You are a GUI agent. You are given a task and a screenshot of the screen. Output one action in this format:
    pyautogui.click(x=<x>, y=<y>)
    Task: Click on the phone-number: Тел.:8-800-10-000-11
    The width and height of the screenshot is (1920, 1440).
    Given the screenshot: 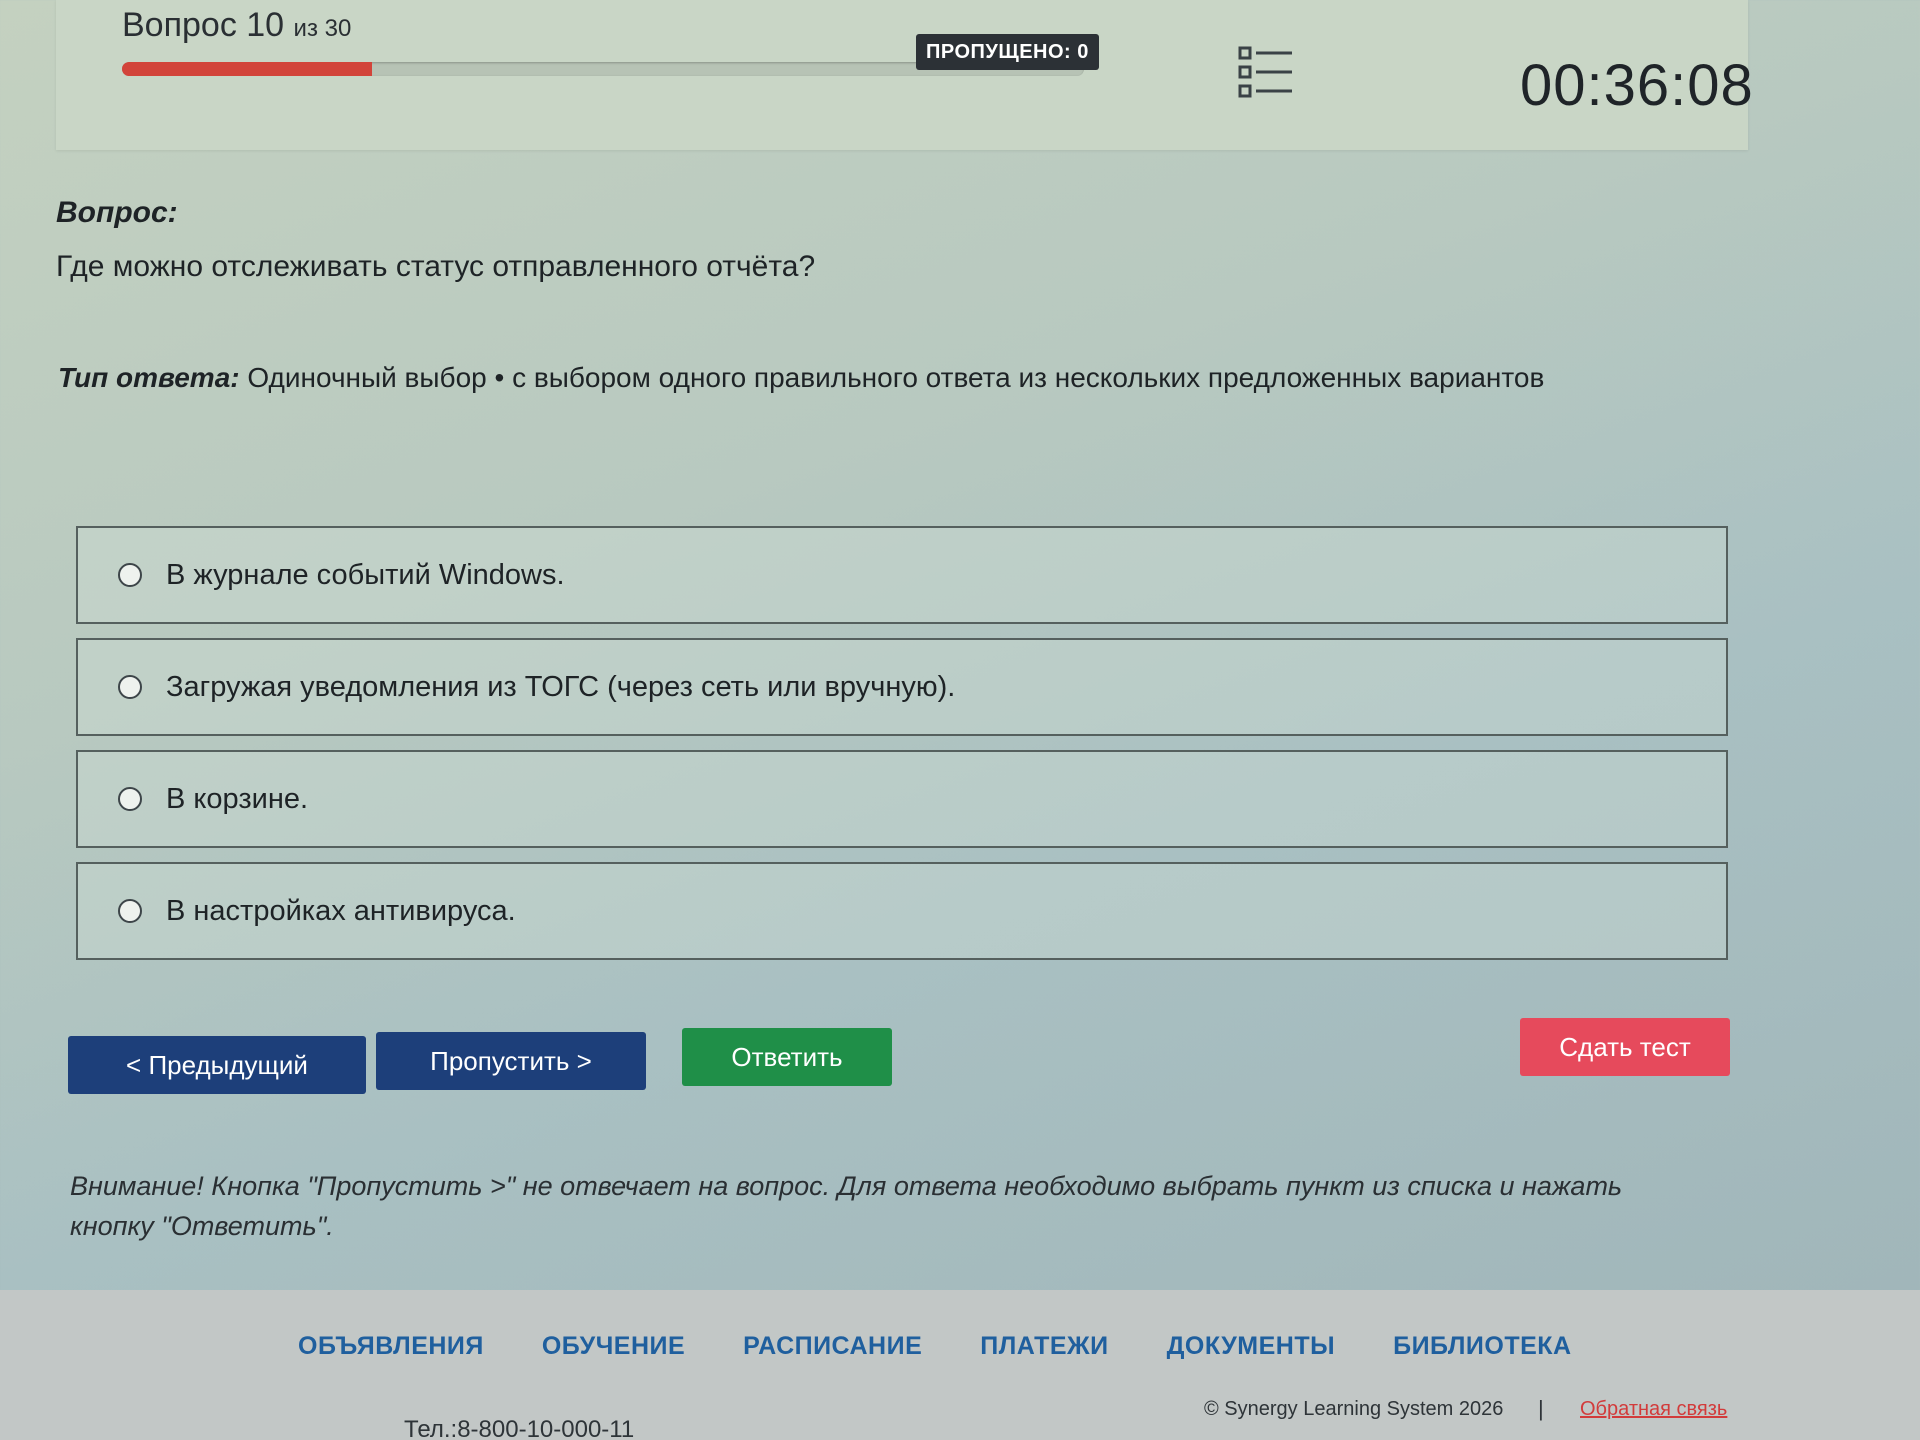 What is the action you would take?
    pyautogui.click(x=519, y=1428)
    